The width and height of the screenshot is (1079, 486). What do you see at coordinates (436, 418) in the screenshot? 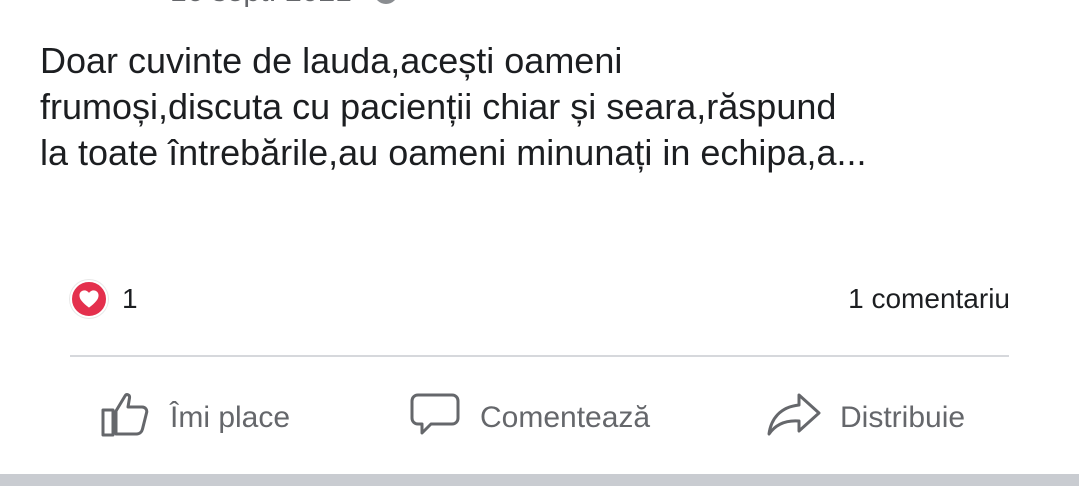
I see `comment-bubble-icon` at bounding box center [436, 418].